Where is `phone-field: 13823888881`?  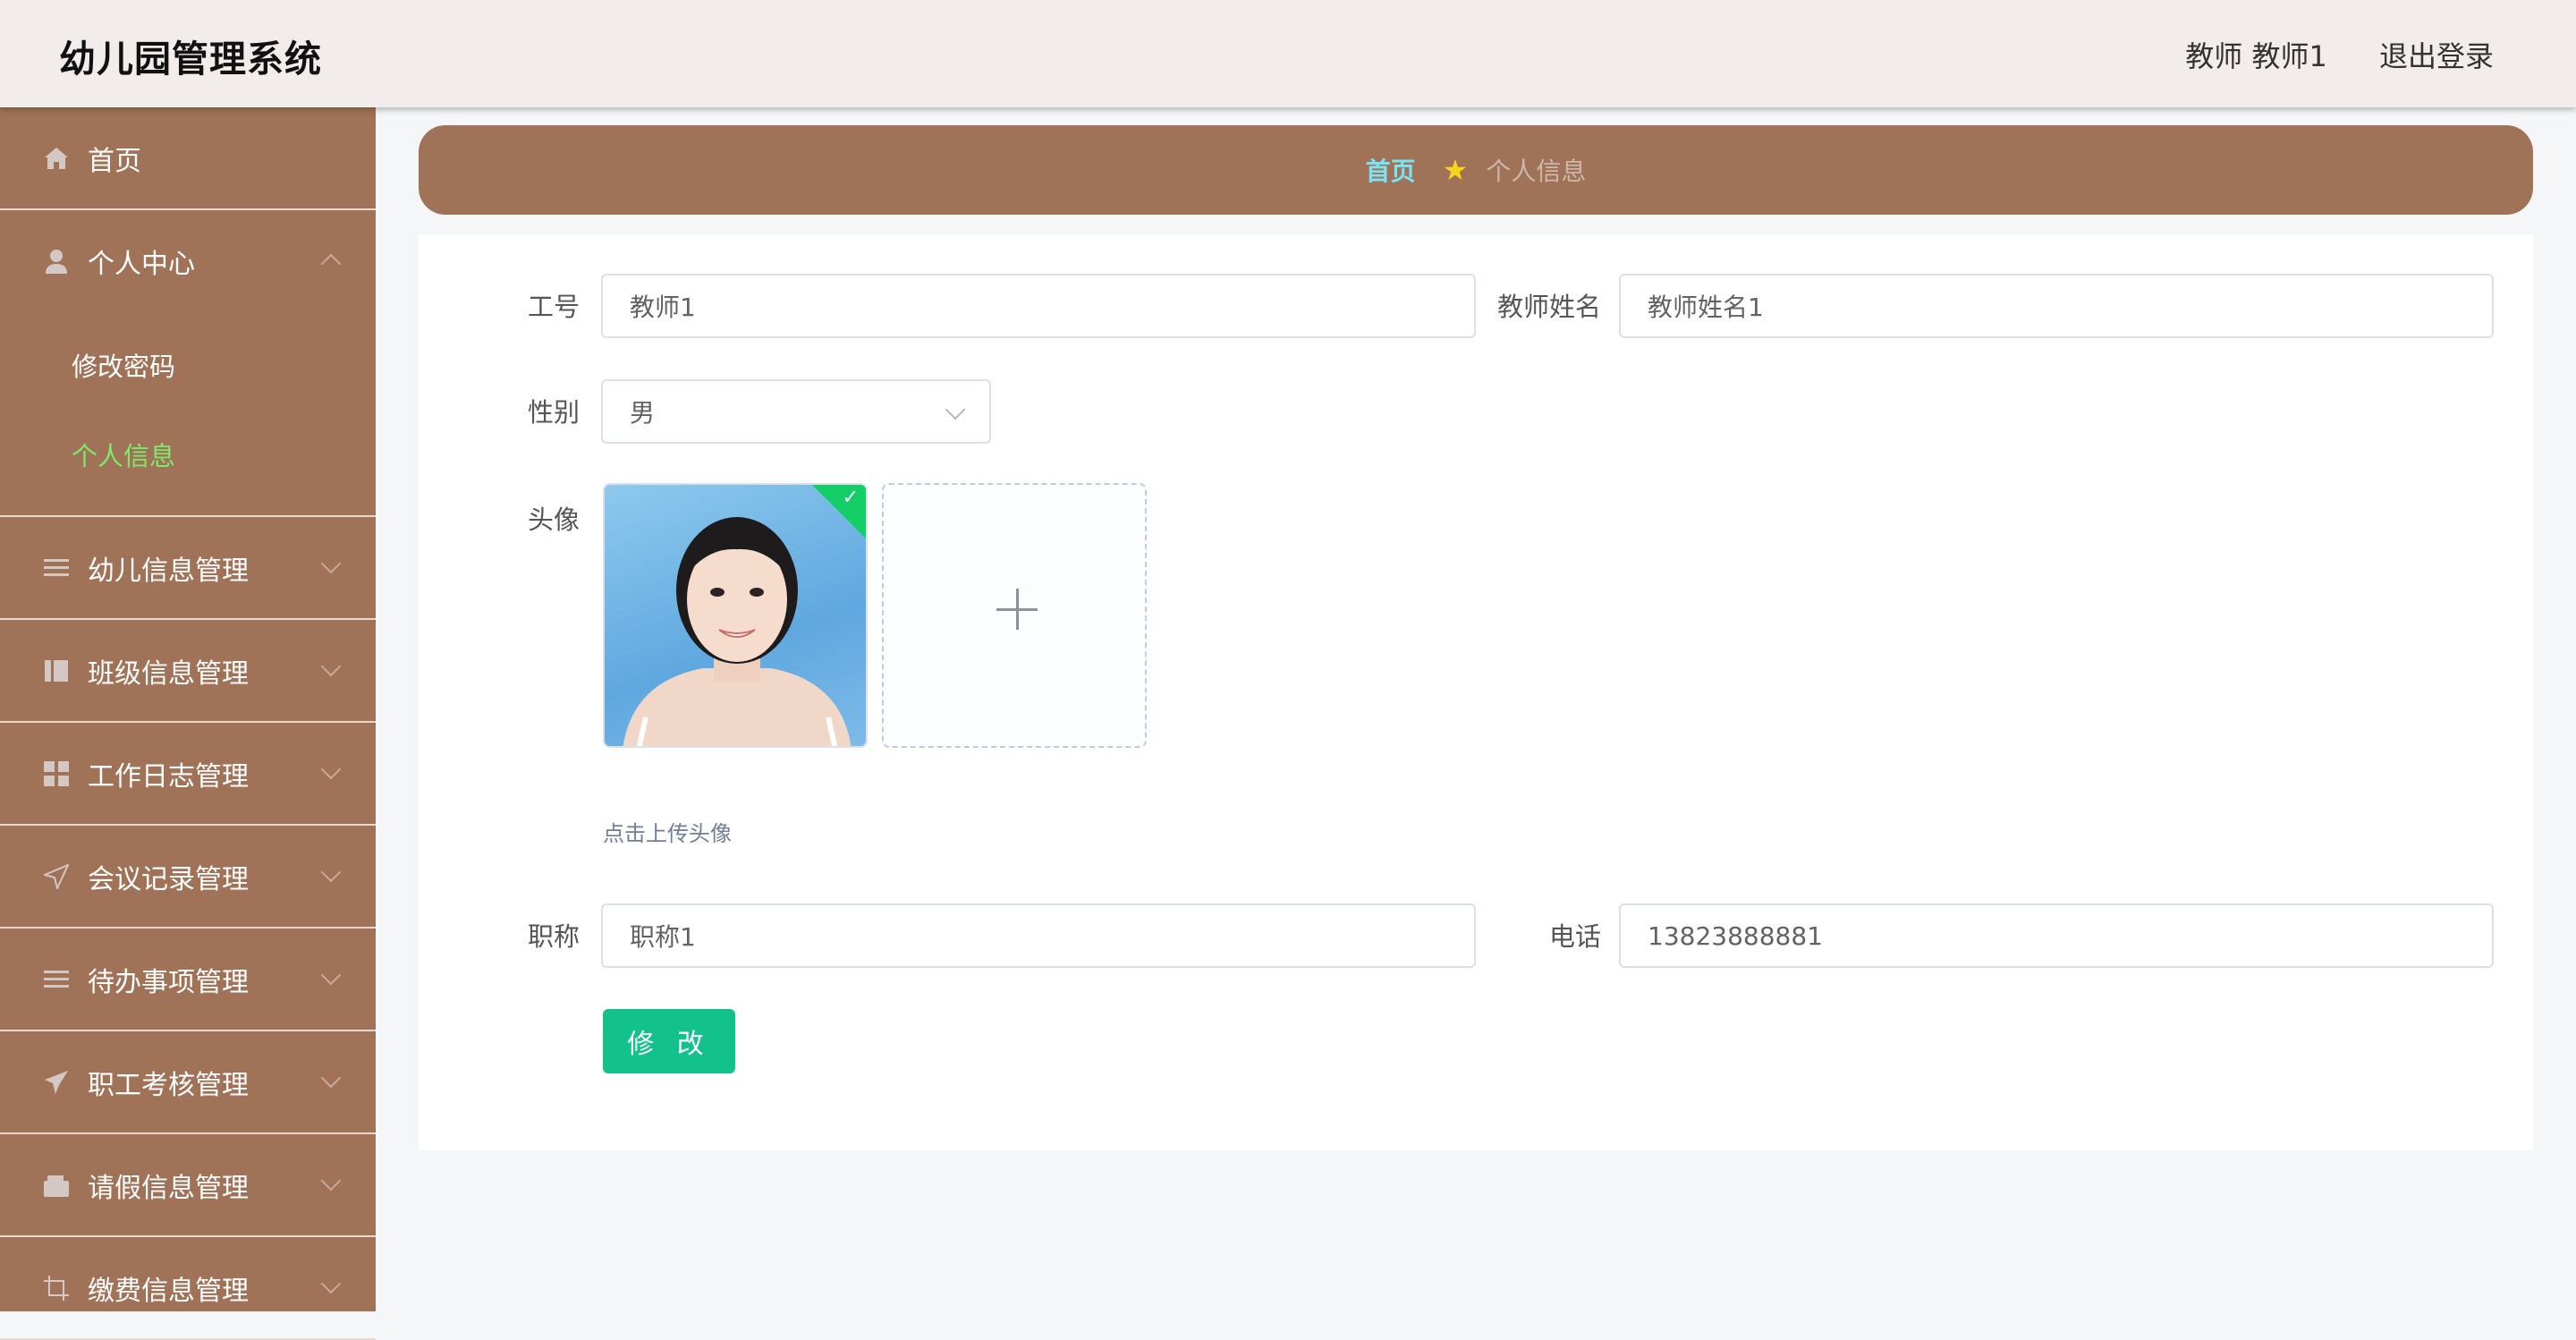 phone-field: 13823888881 is located at coordinates (2056, 936).